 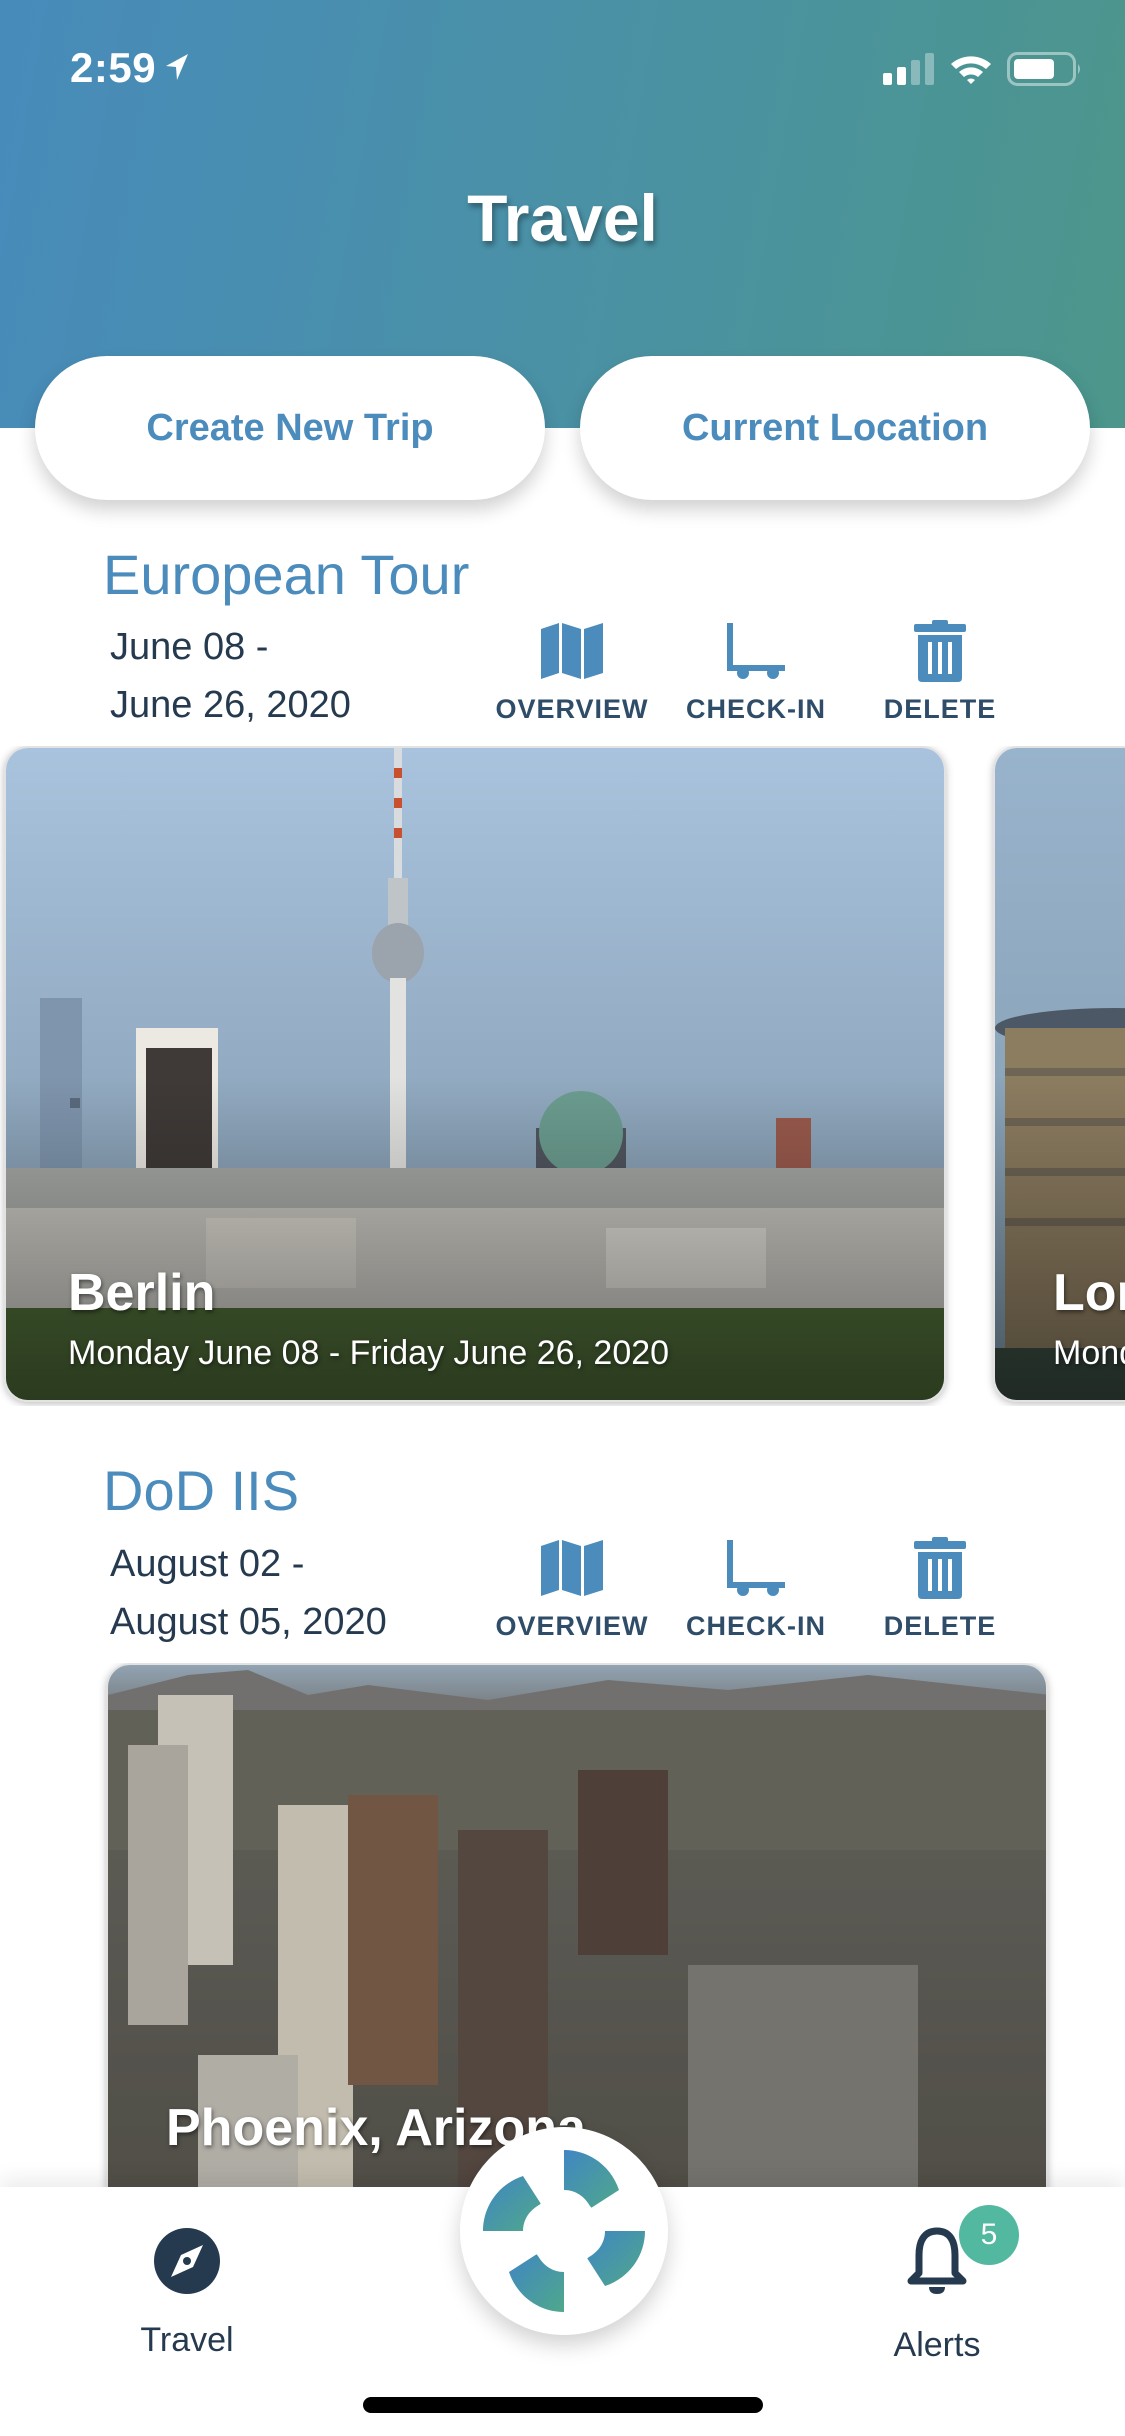 I want to click on cellular-signal-icon, so click(x=908, y=71).